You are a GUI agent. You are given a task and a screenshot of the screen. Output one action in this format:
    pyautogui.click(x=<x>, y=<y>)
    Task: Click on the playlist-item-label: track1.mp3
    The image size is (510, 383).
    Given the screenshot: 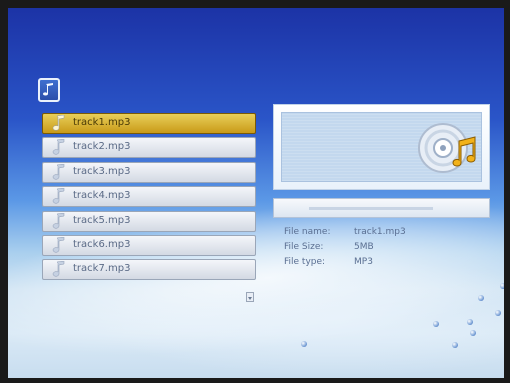 What is the action you would take?
    pyautogui.click(x=102, y=122)
    